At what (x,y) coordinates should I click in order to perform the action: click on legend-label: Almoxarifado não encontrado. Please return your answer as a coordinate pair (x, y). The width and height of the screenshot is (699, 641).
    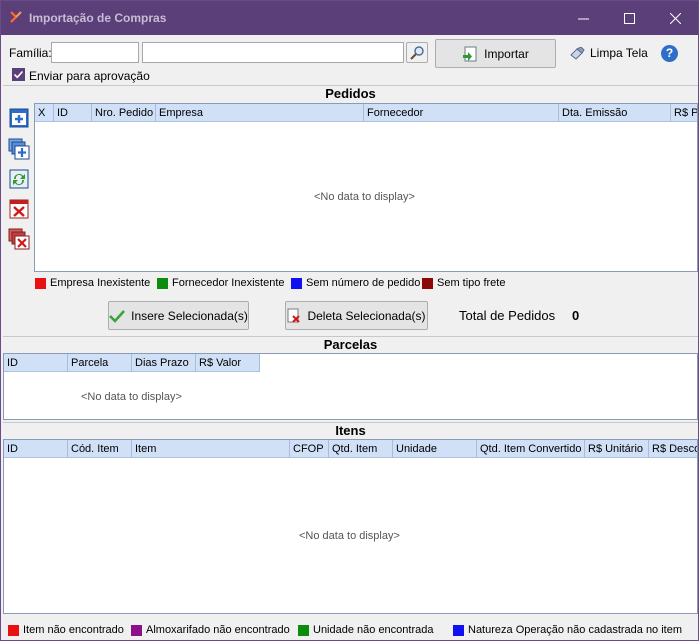
    Looking at the image, I should click on (218, 630).